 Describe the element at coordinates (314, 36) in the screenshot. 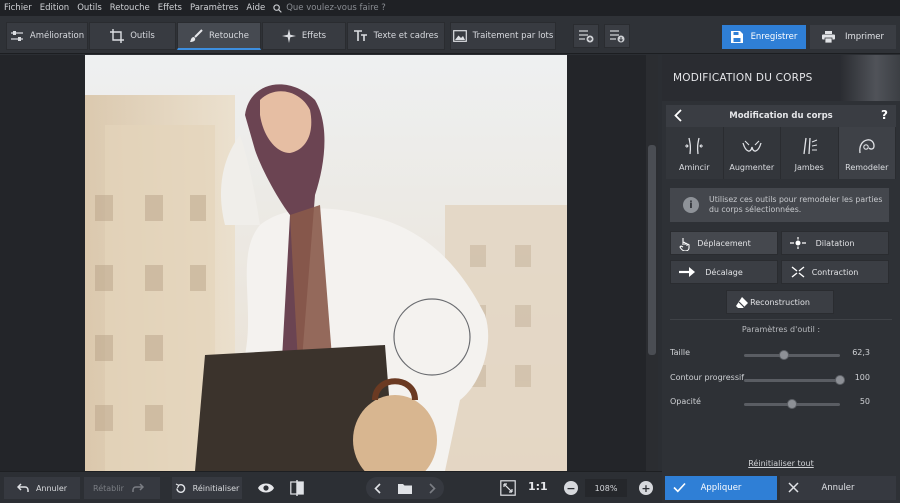

I see `tab-label: Effets` at that location.